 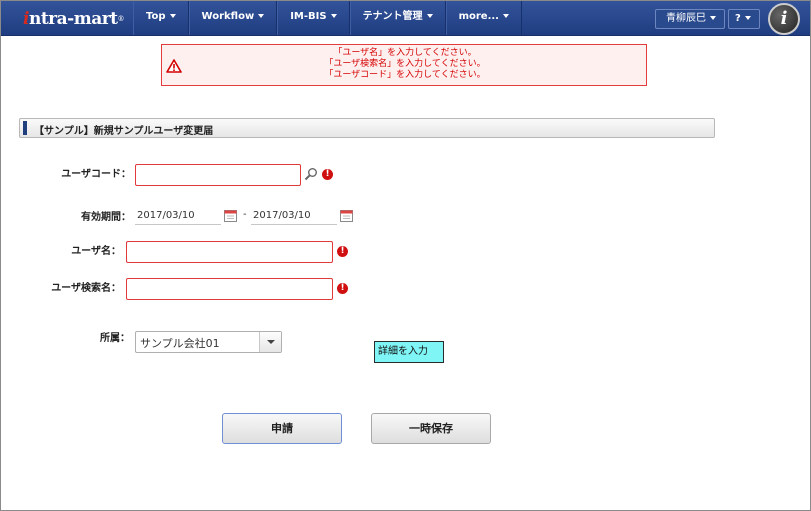 I want to click on search-icon, so click(x=311, y=174).